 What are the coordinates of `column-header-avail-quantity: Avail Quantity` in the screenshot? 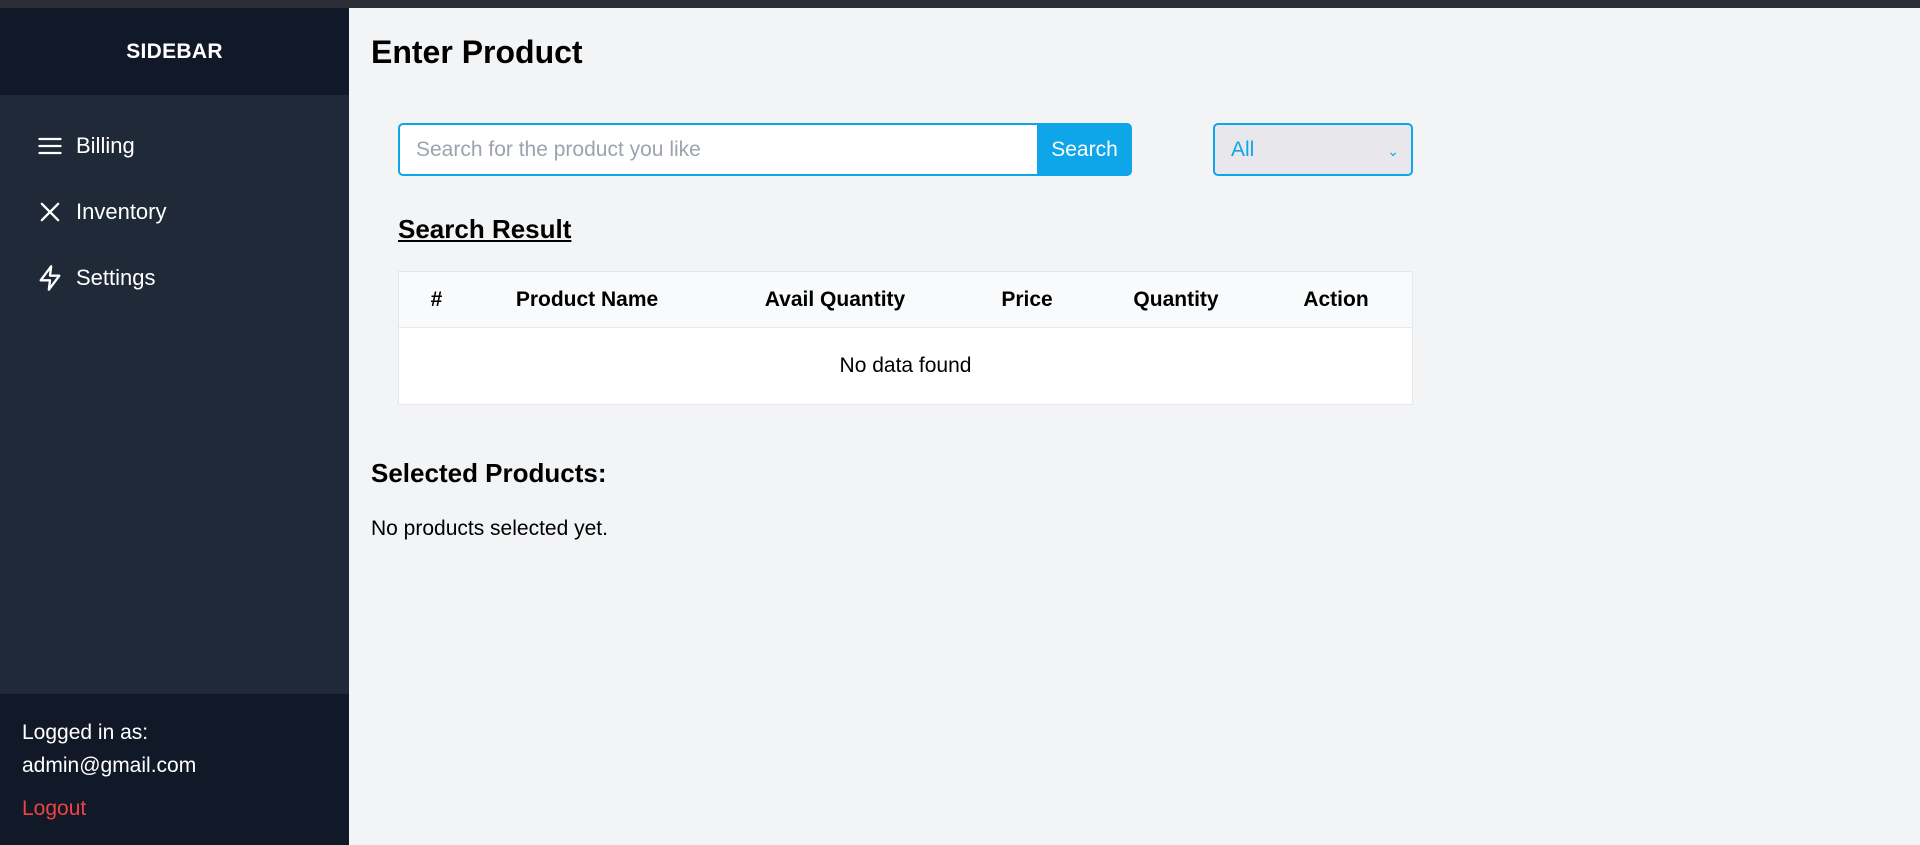 It's located at (835, 299).